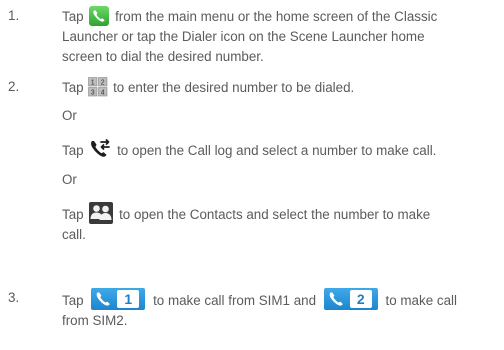 Image resolution: width=504 pixels, height=350 pixels. Describe the element at coordinates (98, 87) in the screenshot. I see `dialpad-icon: 1 2 3 4` at that location.